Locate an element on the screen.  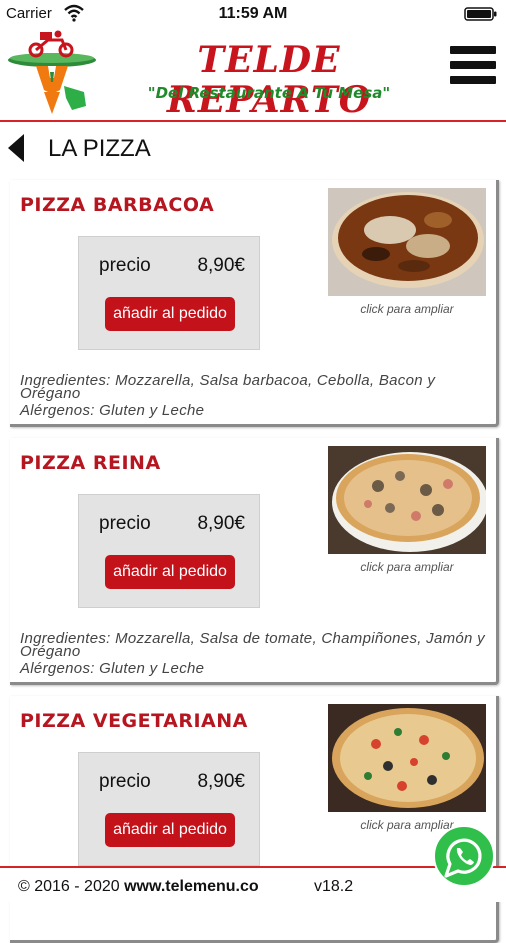
pizza-barbacoa-photo is located at coordinates (407, 242).